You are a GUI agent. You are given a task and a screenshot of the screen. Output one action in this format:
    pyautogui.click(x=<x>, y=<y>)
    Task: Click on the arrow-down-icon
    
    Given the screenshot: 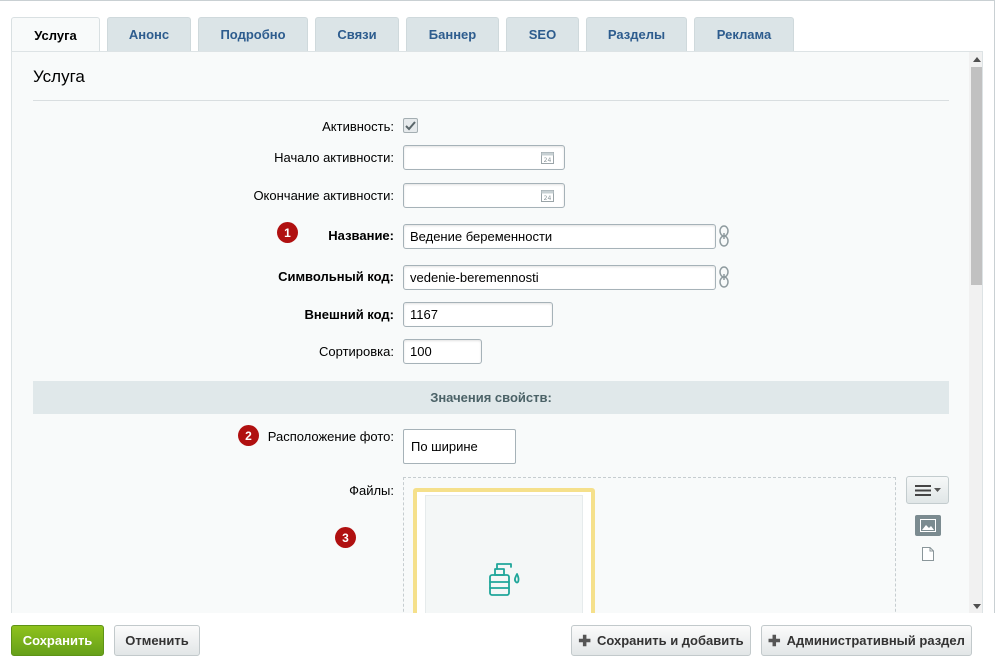 What is the action you would take?
    pyautogui.click(x=976, y=606)
    